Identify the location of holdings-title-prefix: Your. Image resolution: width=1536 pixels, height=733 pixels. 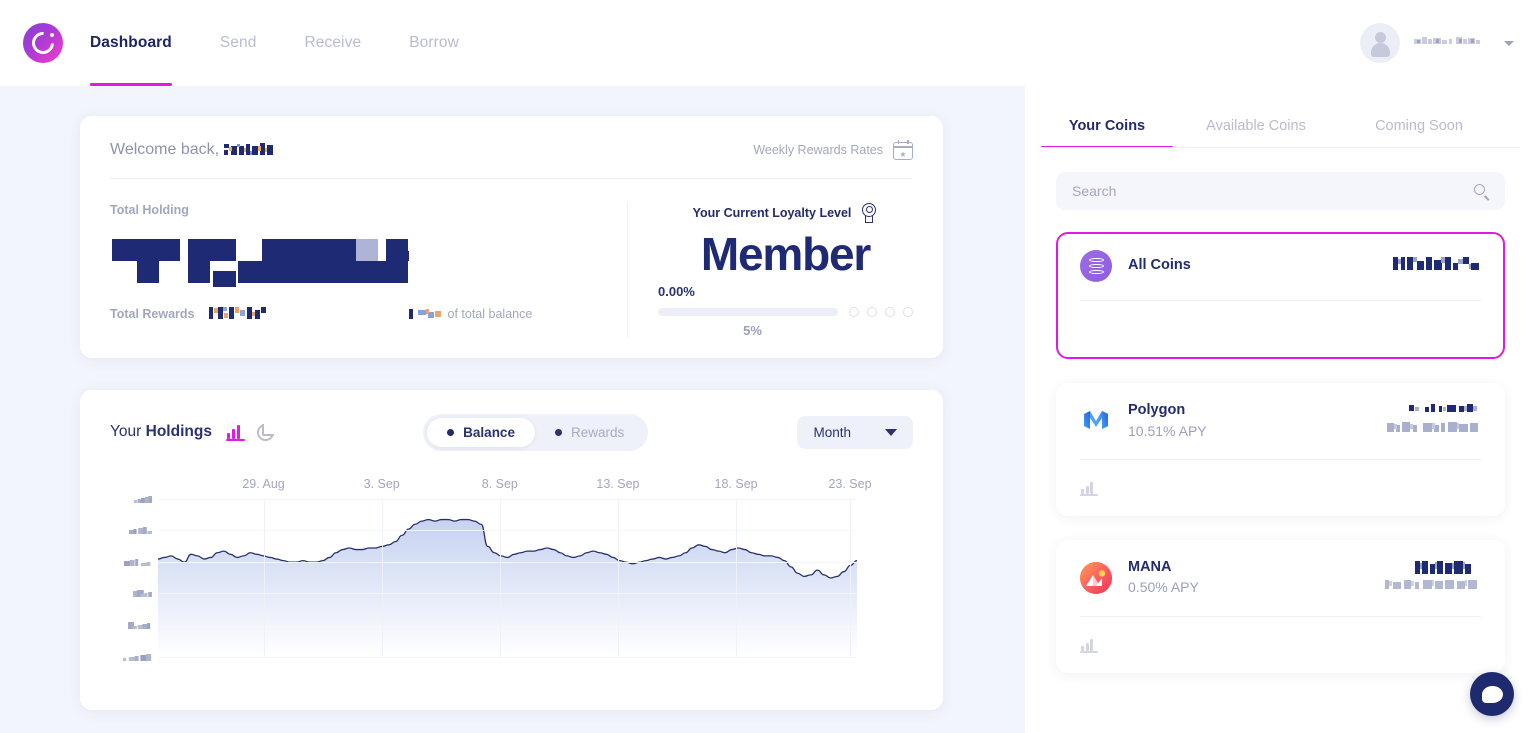
(126, 432).